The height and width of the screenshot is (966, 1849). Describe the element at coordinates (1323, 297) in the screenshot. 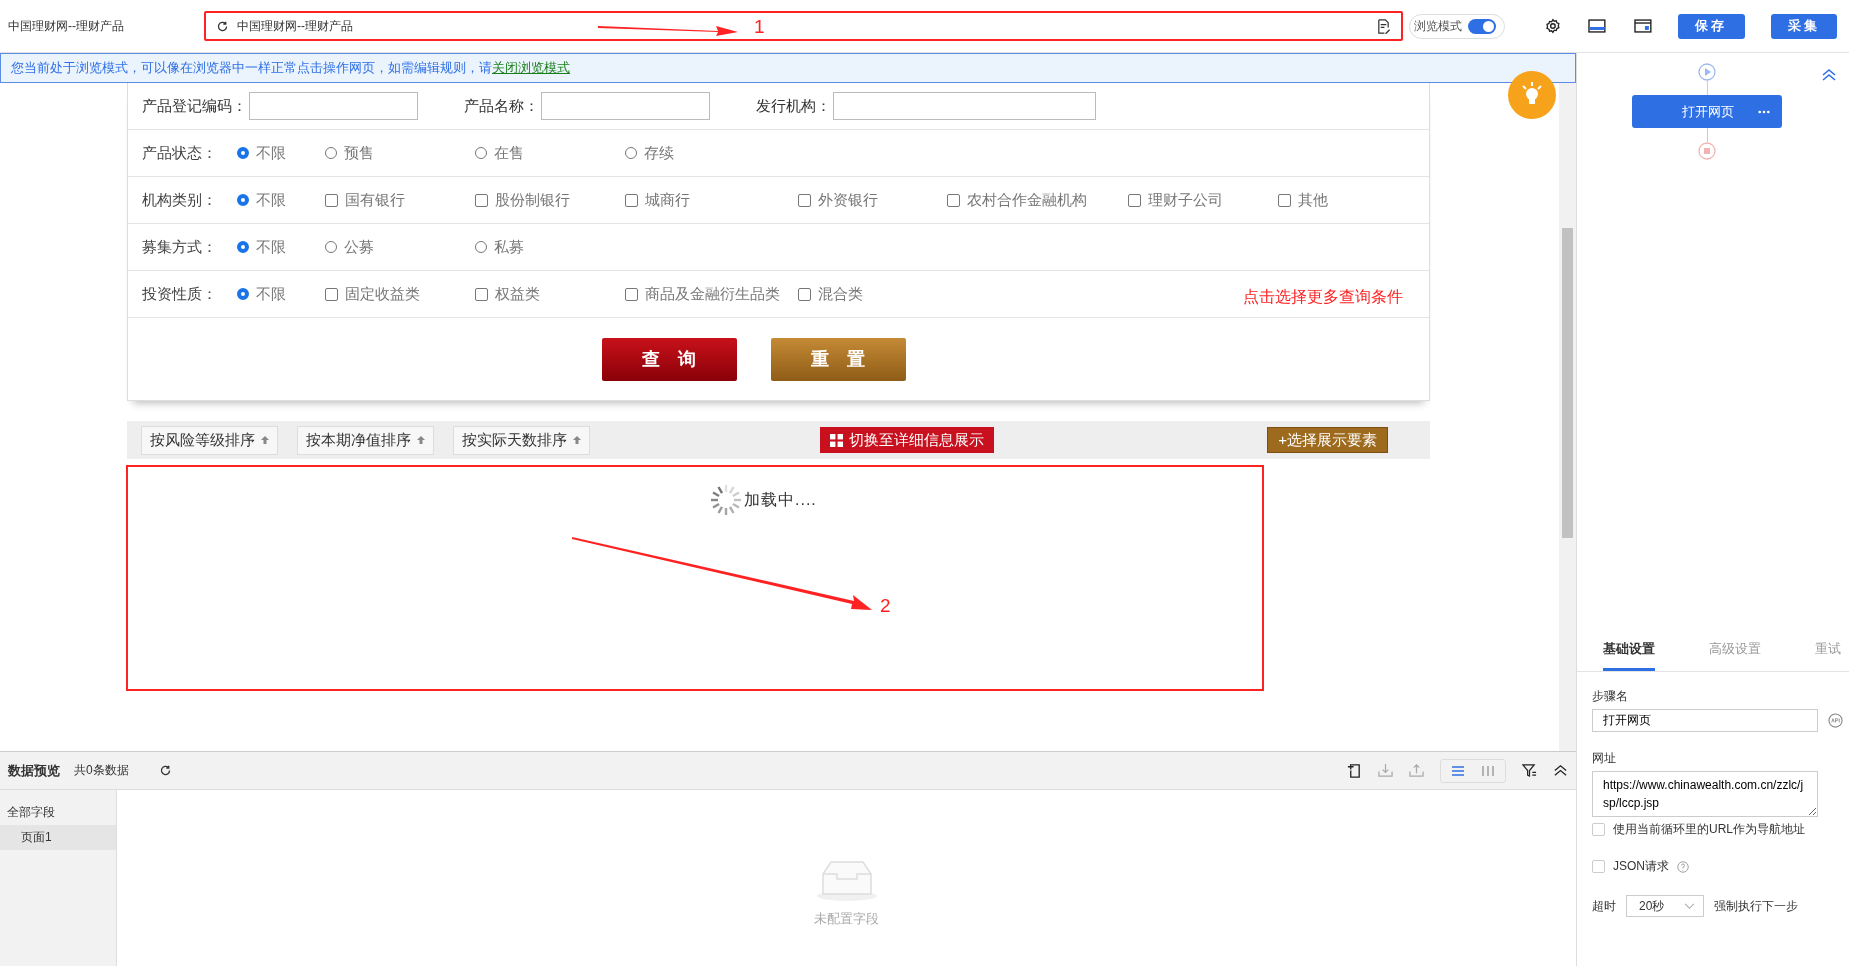

I see `more-conditions-link: 点击选择更多查询条件` at that location.